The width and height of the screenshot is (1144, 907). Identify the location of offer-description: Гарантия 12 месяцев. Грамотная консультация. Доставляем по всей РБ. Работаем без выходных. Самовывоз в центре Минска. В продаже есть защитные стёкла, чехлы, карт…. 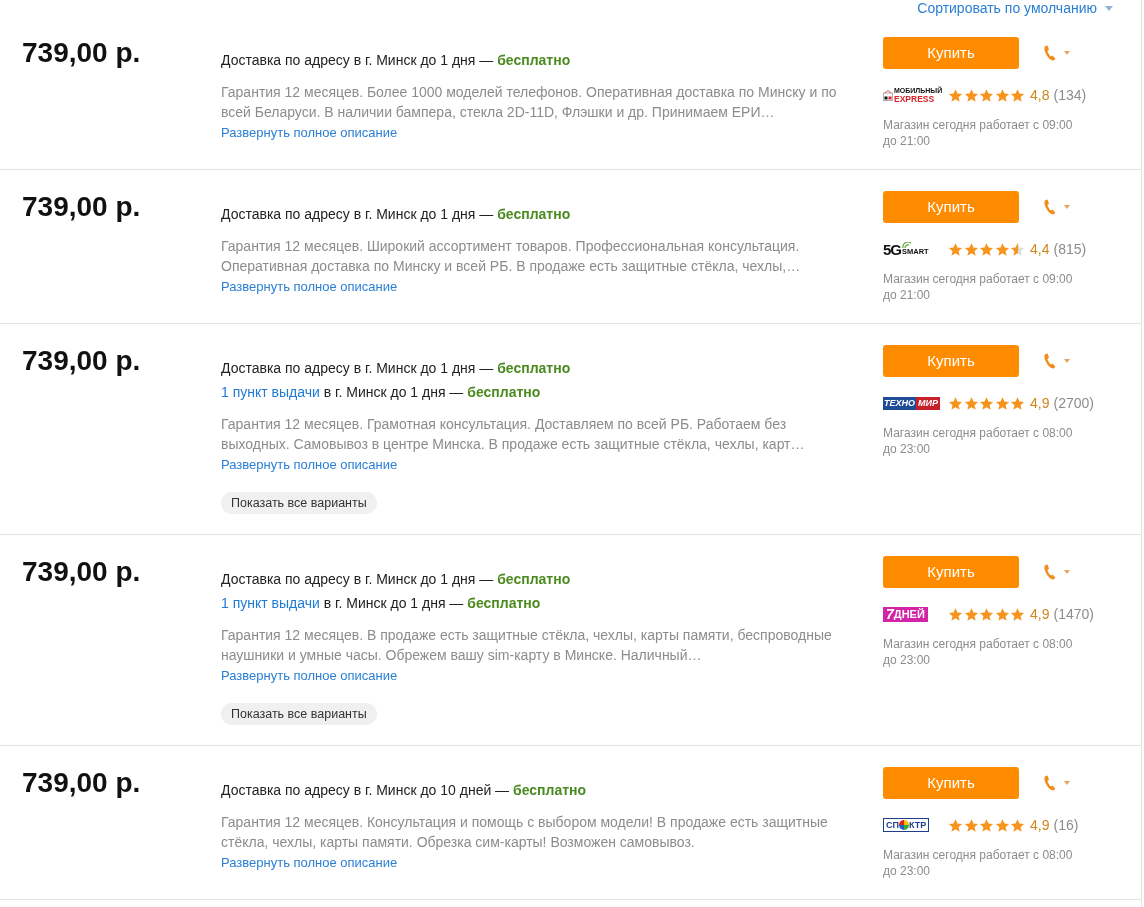
(513, 434).